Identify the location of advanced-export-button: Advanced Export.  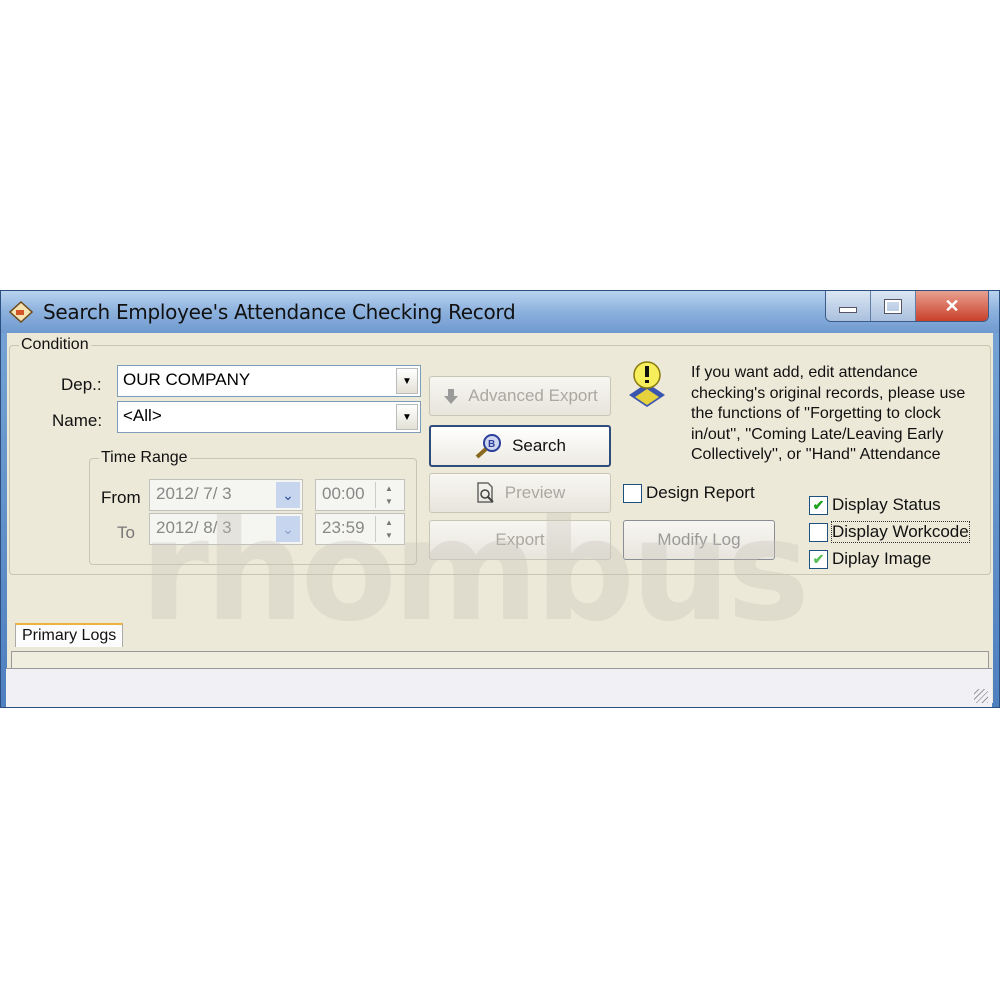
(520, 396).